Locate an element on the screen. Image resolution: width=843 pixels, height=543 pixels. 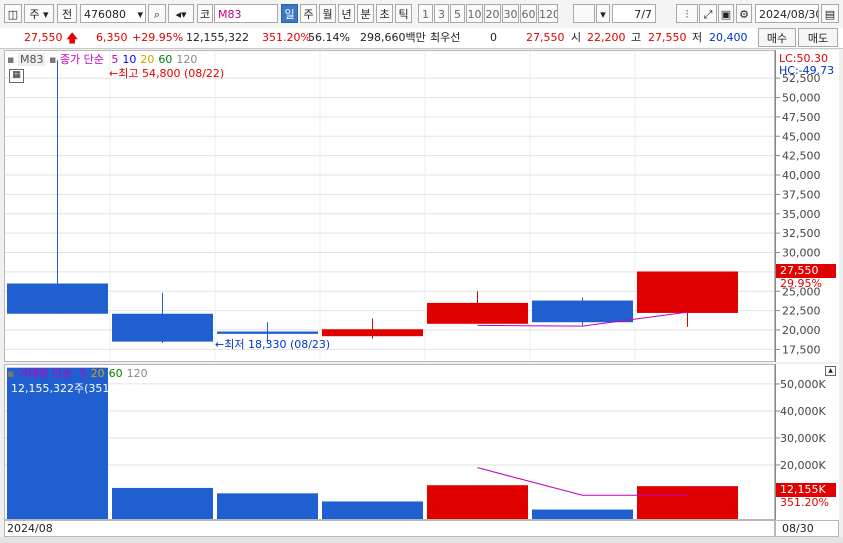
tab-period-5: 초 is located at coordinates (384, 13).